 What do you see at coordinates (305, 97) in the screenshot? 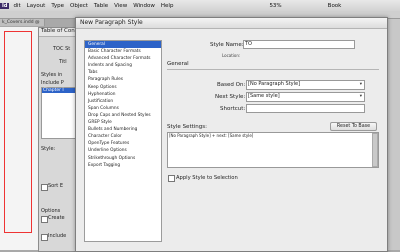
I see `next-style-dropdown: [Same style] ▾` at bounding box center [305, 97].